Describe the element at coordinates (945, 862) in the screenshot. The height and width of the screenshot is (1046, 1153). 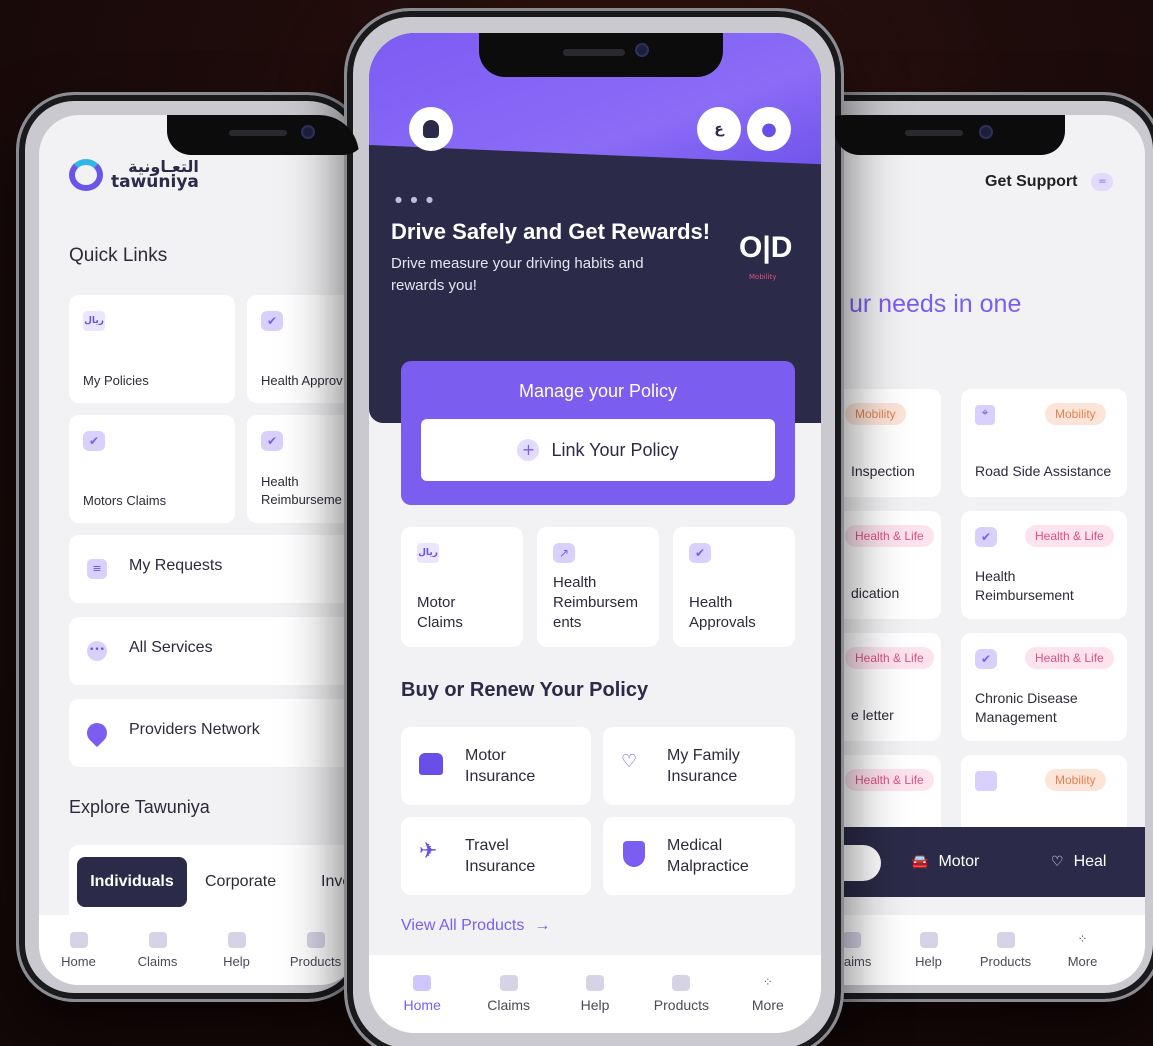
I see `filter-motor: 🚘 Motor` at that location.